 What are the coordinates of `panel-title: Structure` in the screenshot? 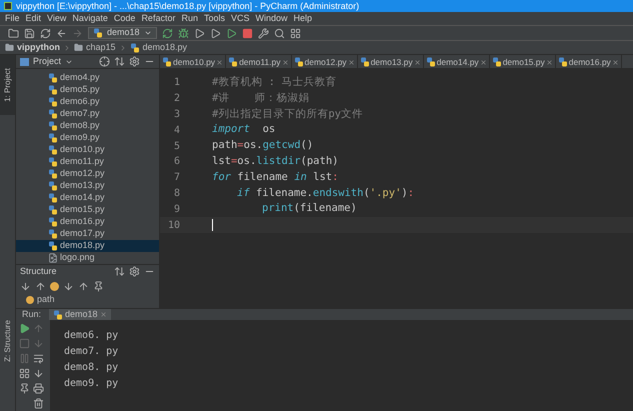 It's located at (38, 271).